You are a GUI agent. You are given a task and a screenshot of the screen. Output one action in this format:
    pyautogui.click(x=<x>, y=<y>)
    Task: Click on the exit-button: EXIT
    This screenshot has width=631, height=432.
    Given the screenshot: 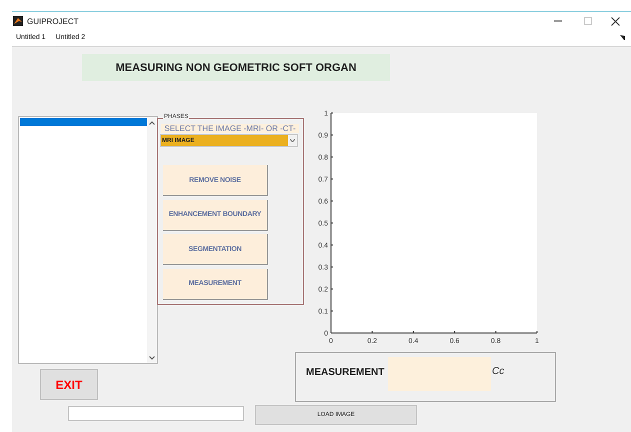 What is the action you would take?
    pyautogui.click(x=69, y=384)
    